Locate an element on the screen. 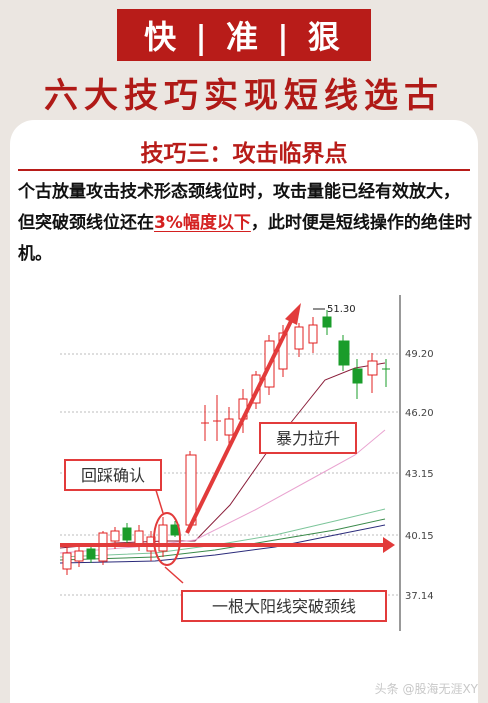 Image resolution: width=488 pixels, height=703 pixels. banner-text: 快 | 准 | 狠 is located at coordinates (244, 37).